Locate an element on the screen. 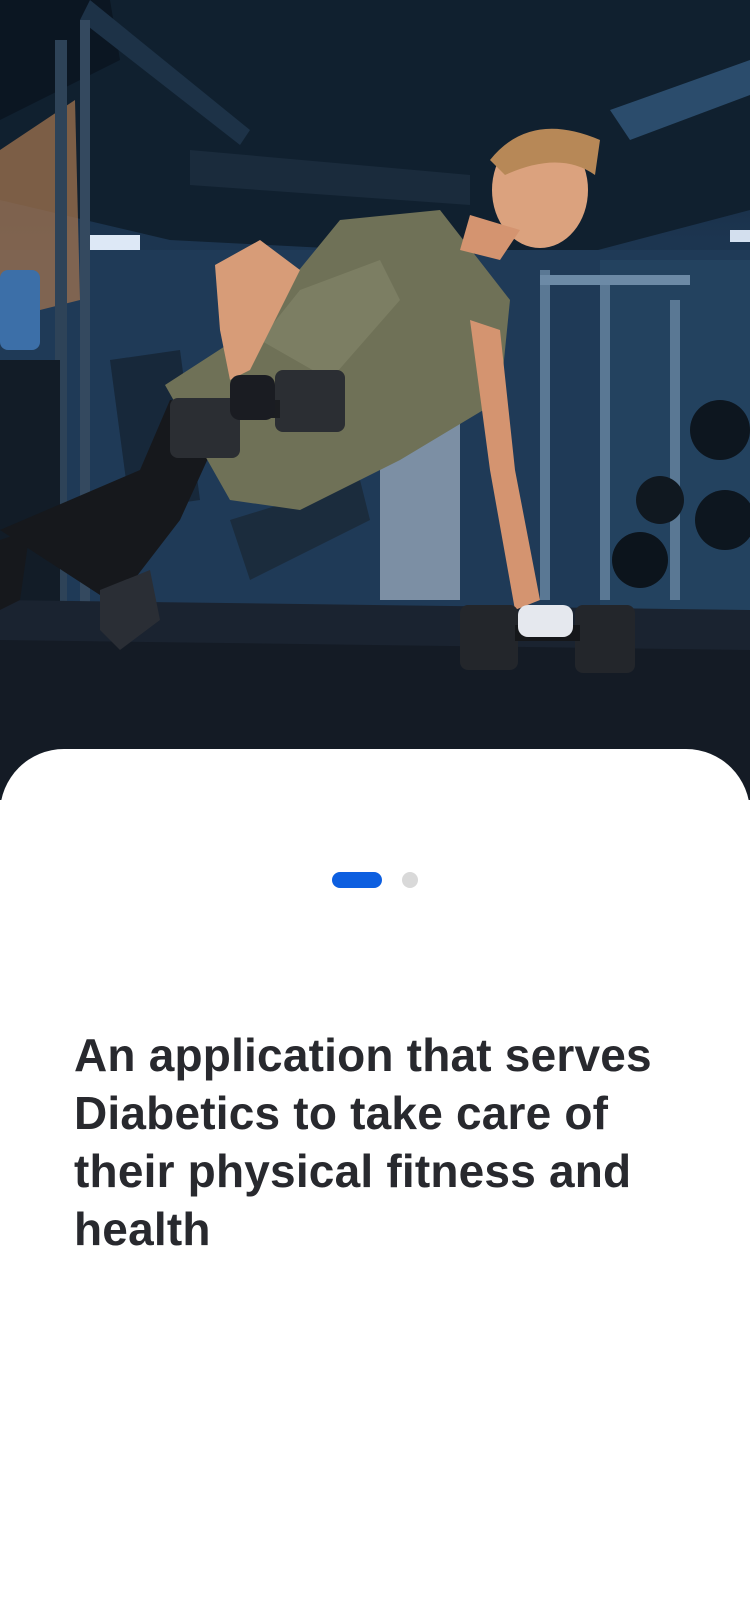 This screenshot has width=750, height=1624. page-indicator is located at coordinates (375, 880).